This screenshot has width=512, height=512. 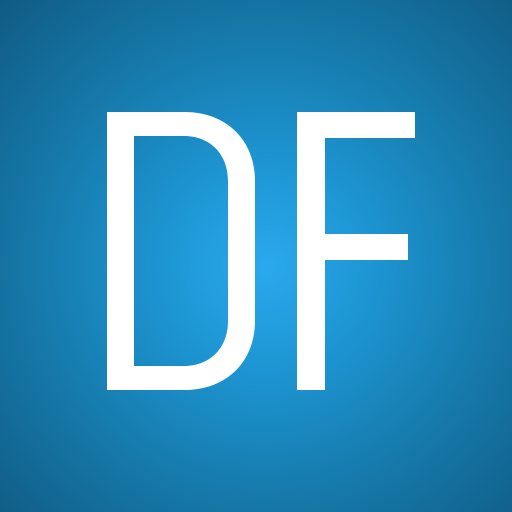 What do you see at coordinates (356, 251) in the screenshot?
I see `letter-f-glyph` at bounding box center [356, 251].